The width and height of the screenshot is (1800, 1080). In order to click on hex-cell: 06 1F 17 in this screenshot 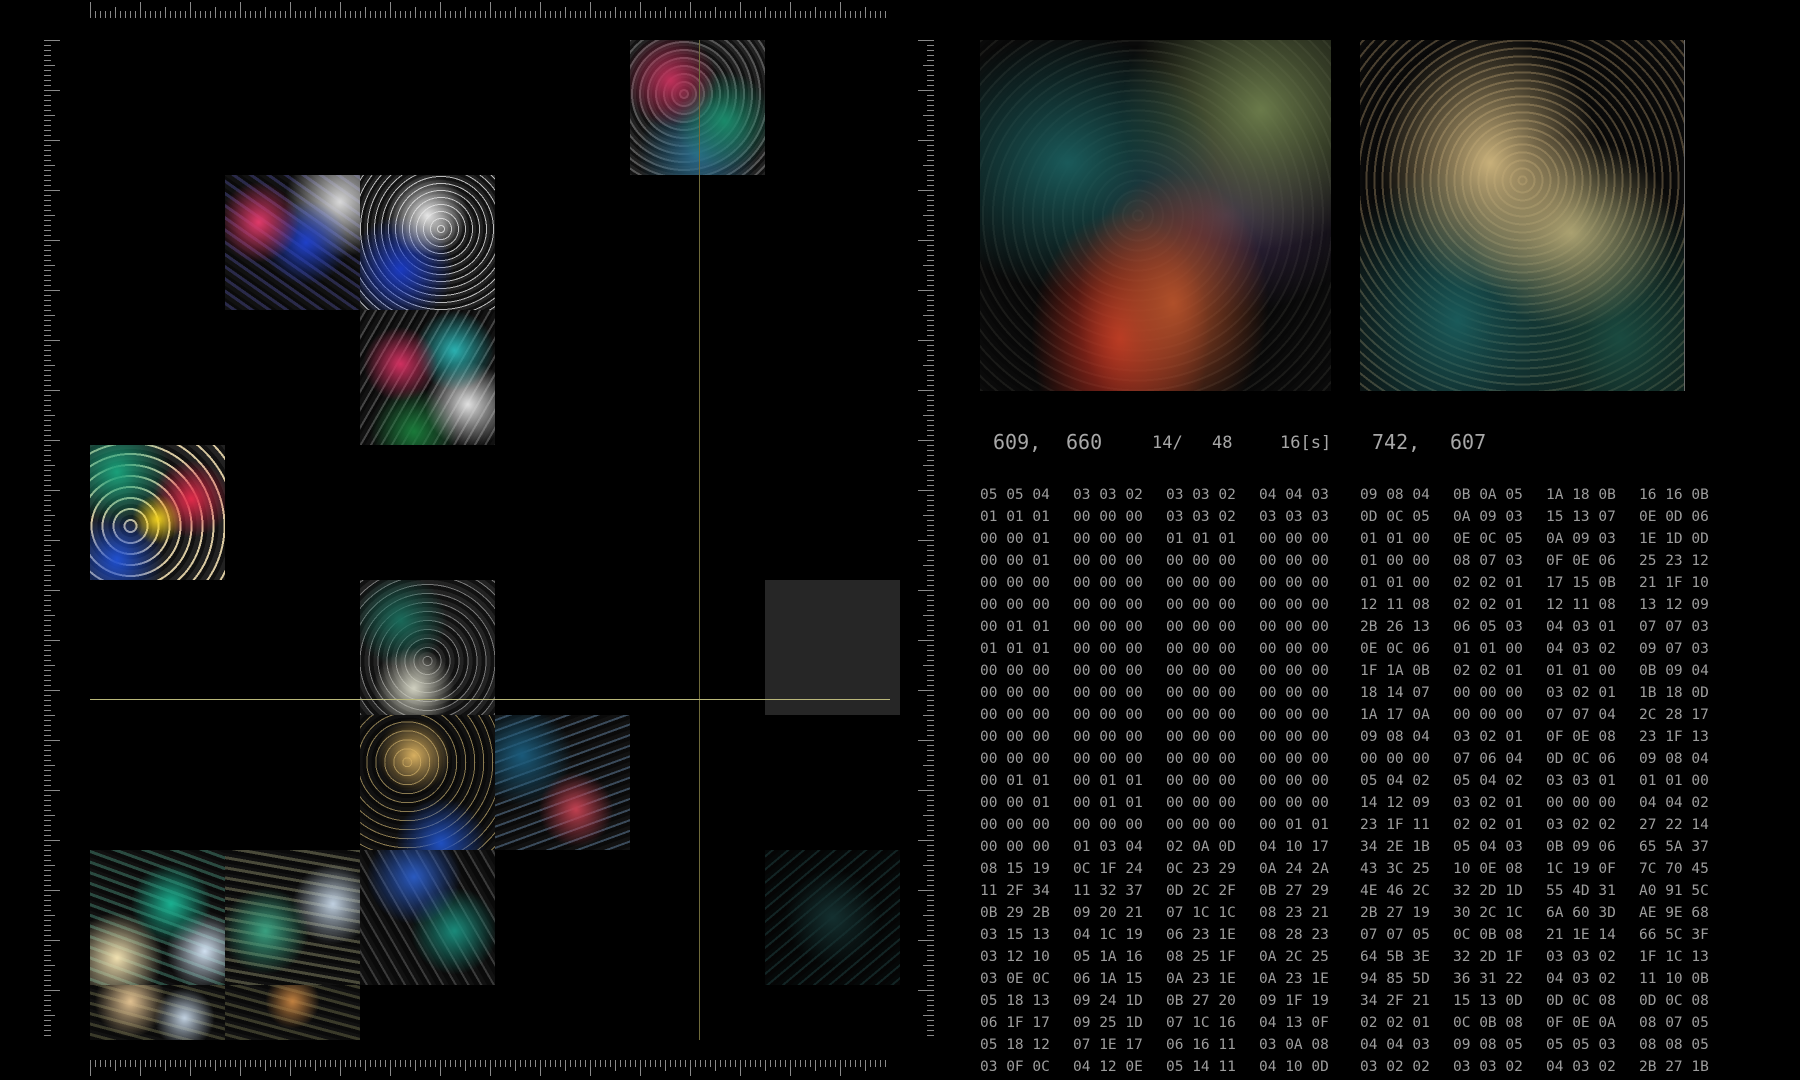, I will do `click(1015, 1023)`.